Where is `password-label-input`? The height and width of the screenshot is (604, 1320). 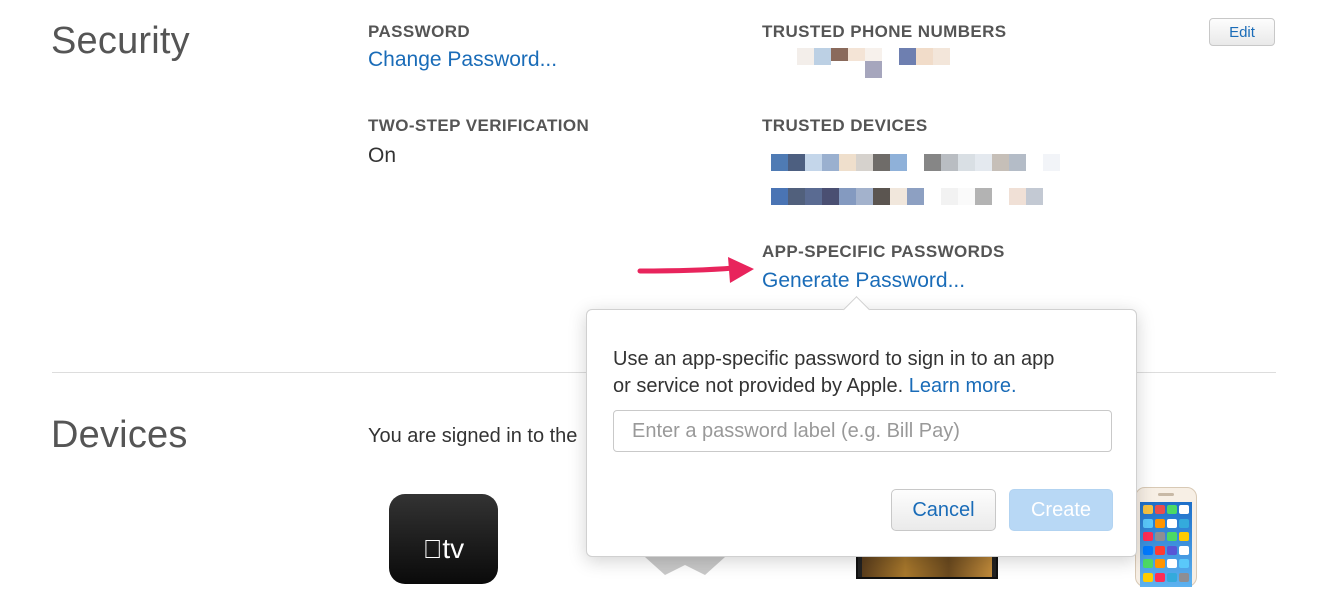 password-label-input is located at coordinates (862, 431).